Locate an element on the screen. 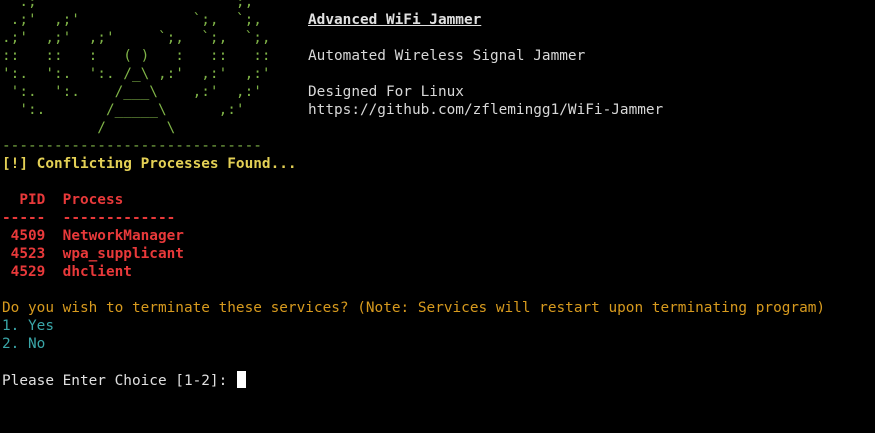 The width and height of the screenshot is (875, 433). banner-row-8: / \ is located at coordinates (438, 128).